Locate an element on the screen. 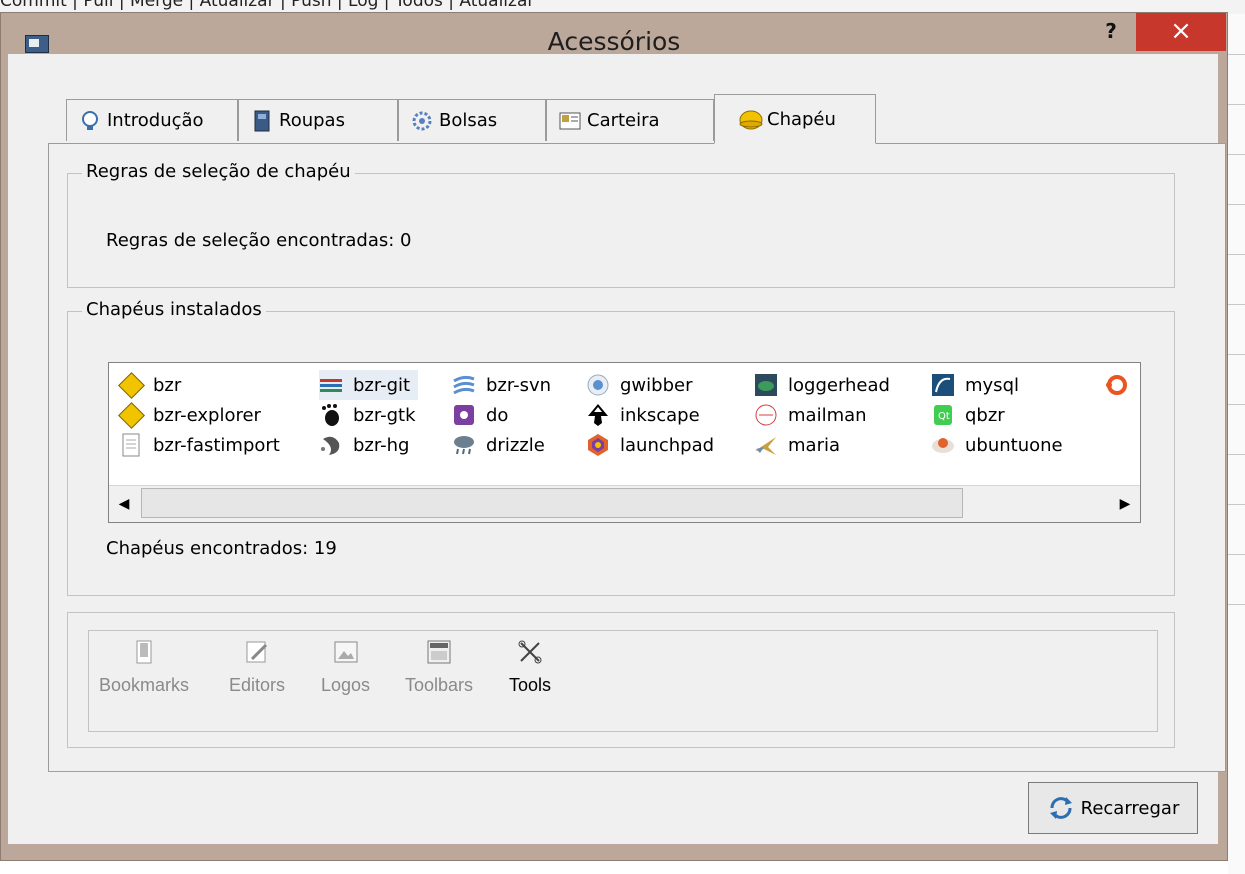 Image resolution: width=1245 pixels, height=874 pixels. svn-icon is located at coordinates (464, 385).